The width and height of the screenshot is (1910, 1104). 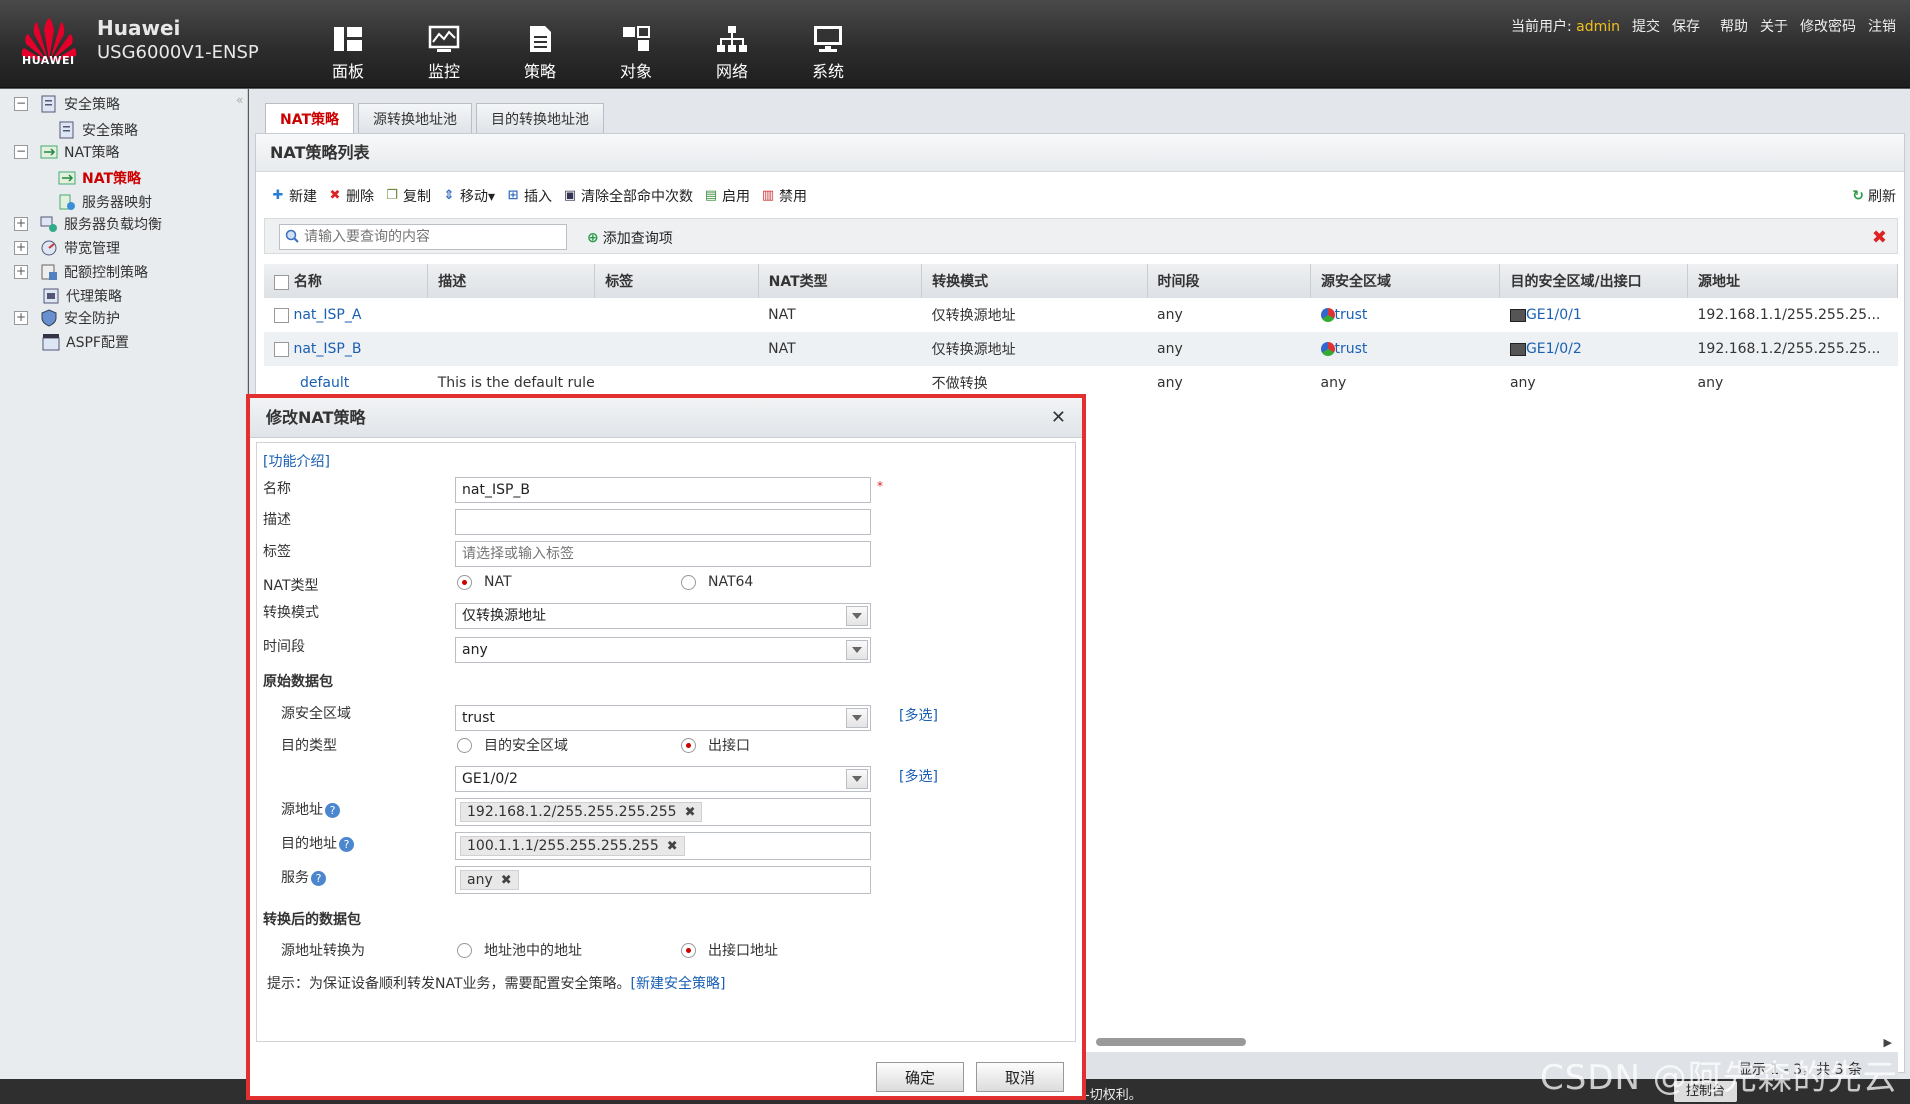 I want to click on insert-button: ⊞ 插入, so click(x=528, y=196).